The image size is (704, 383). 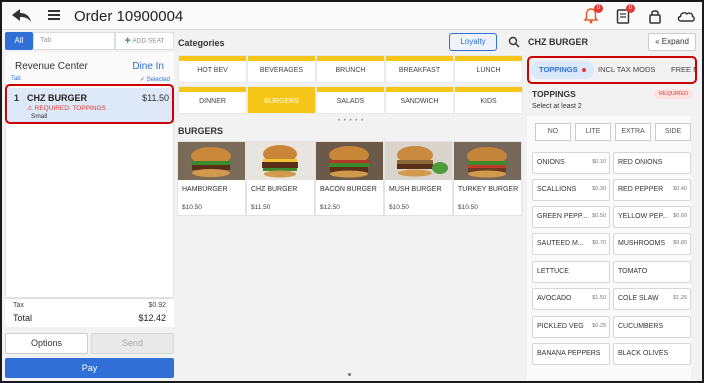 What do you see at coordinates (21, 16) in the screenshot?
I see `back-arrow-icon` at bounding box center [21, 16].